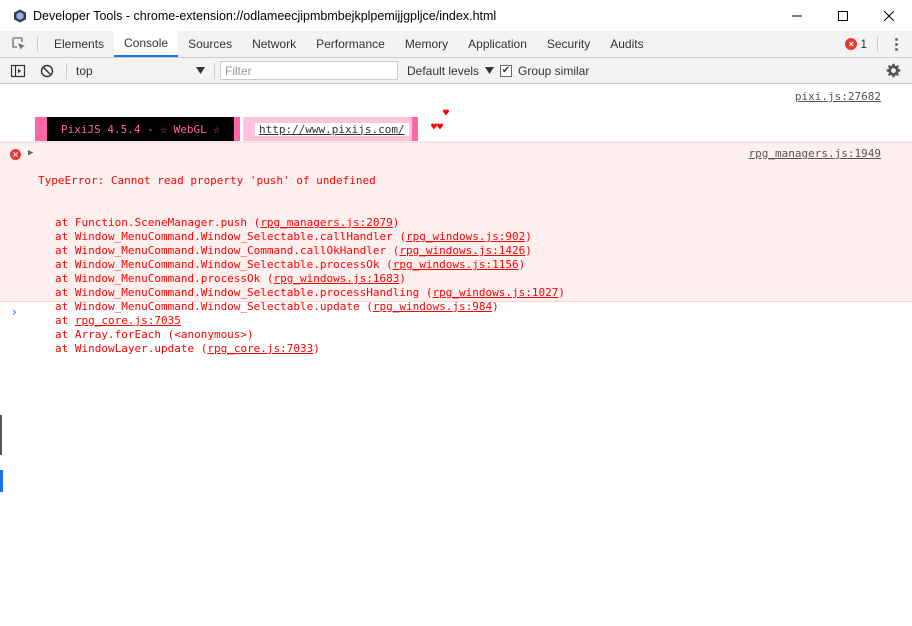  Describe the element at coordinates (838, 96) in the screenshot. I see `source-link: pixi.js:27682` at that location.